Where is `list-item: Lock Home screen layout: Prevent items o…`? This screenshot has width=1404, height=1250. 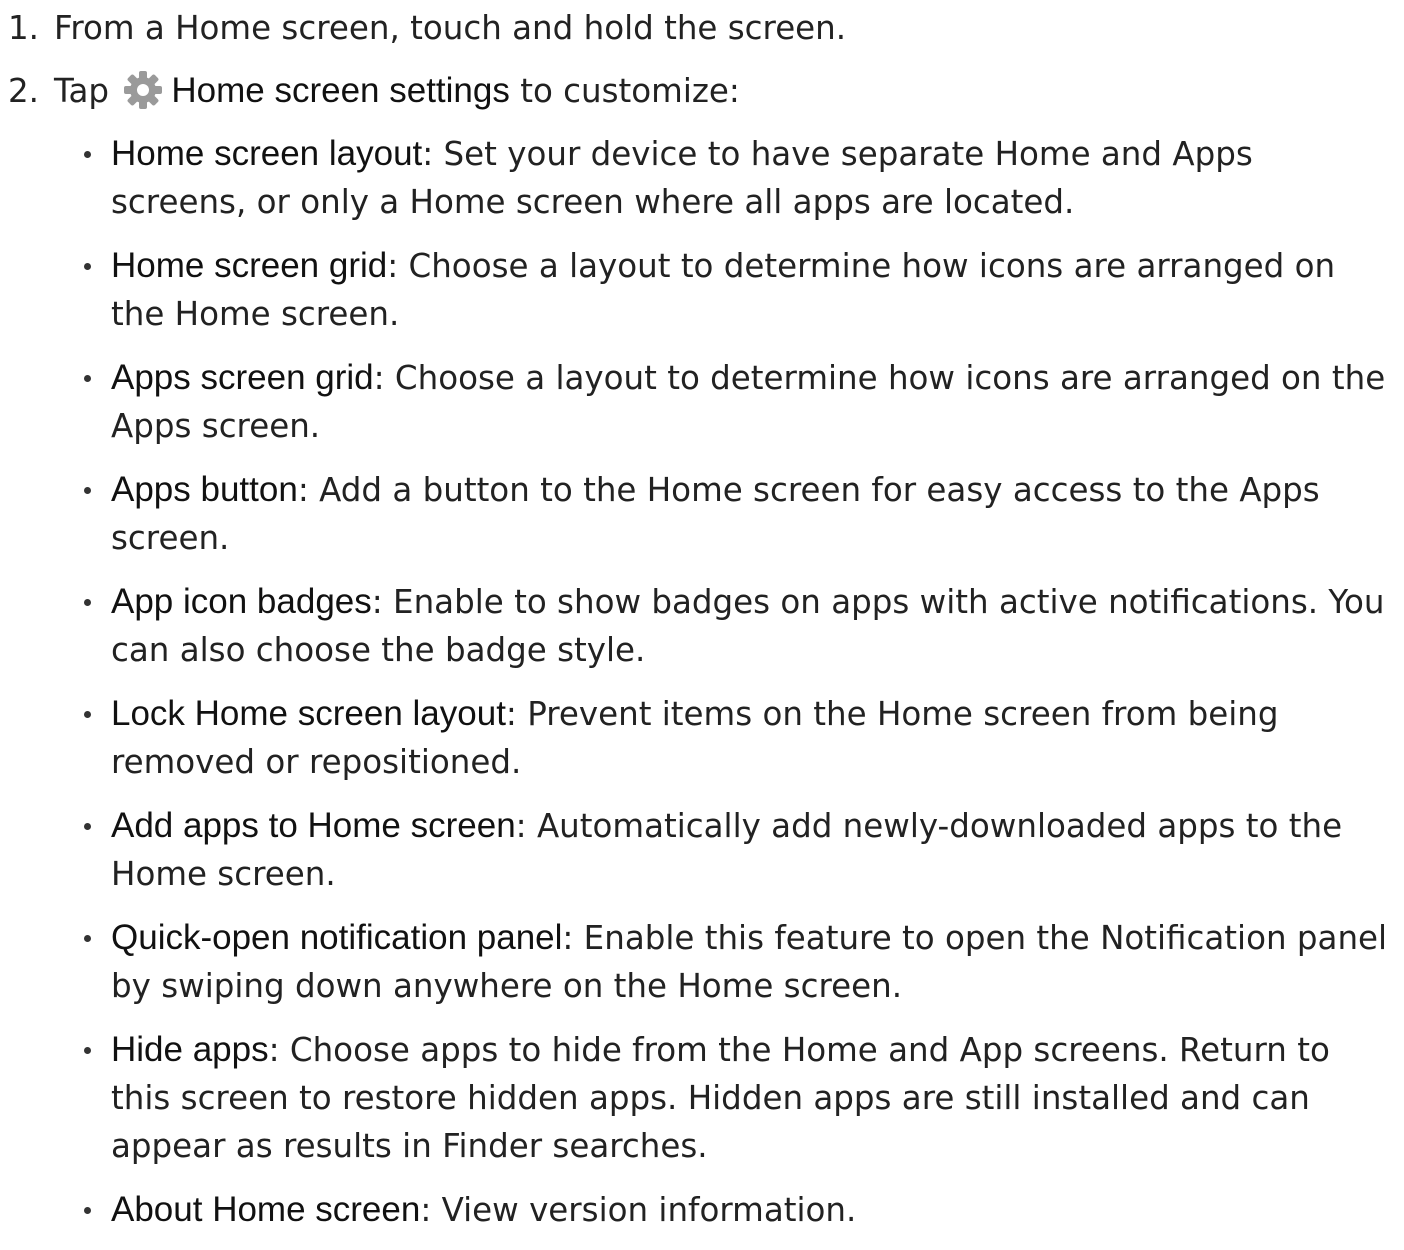 list-item: Lock Home screen layout: Prevent items o… is located at coordinates (702, 738).